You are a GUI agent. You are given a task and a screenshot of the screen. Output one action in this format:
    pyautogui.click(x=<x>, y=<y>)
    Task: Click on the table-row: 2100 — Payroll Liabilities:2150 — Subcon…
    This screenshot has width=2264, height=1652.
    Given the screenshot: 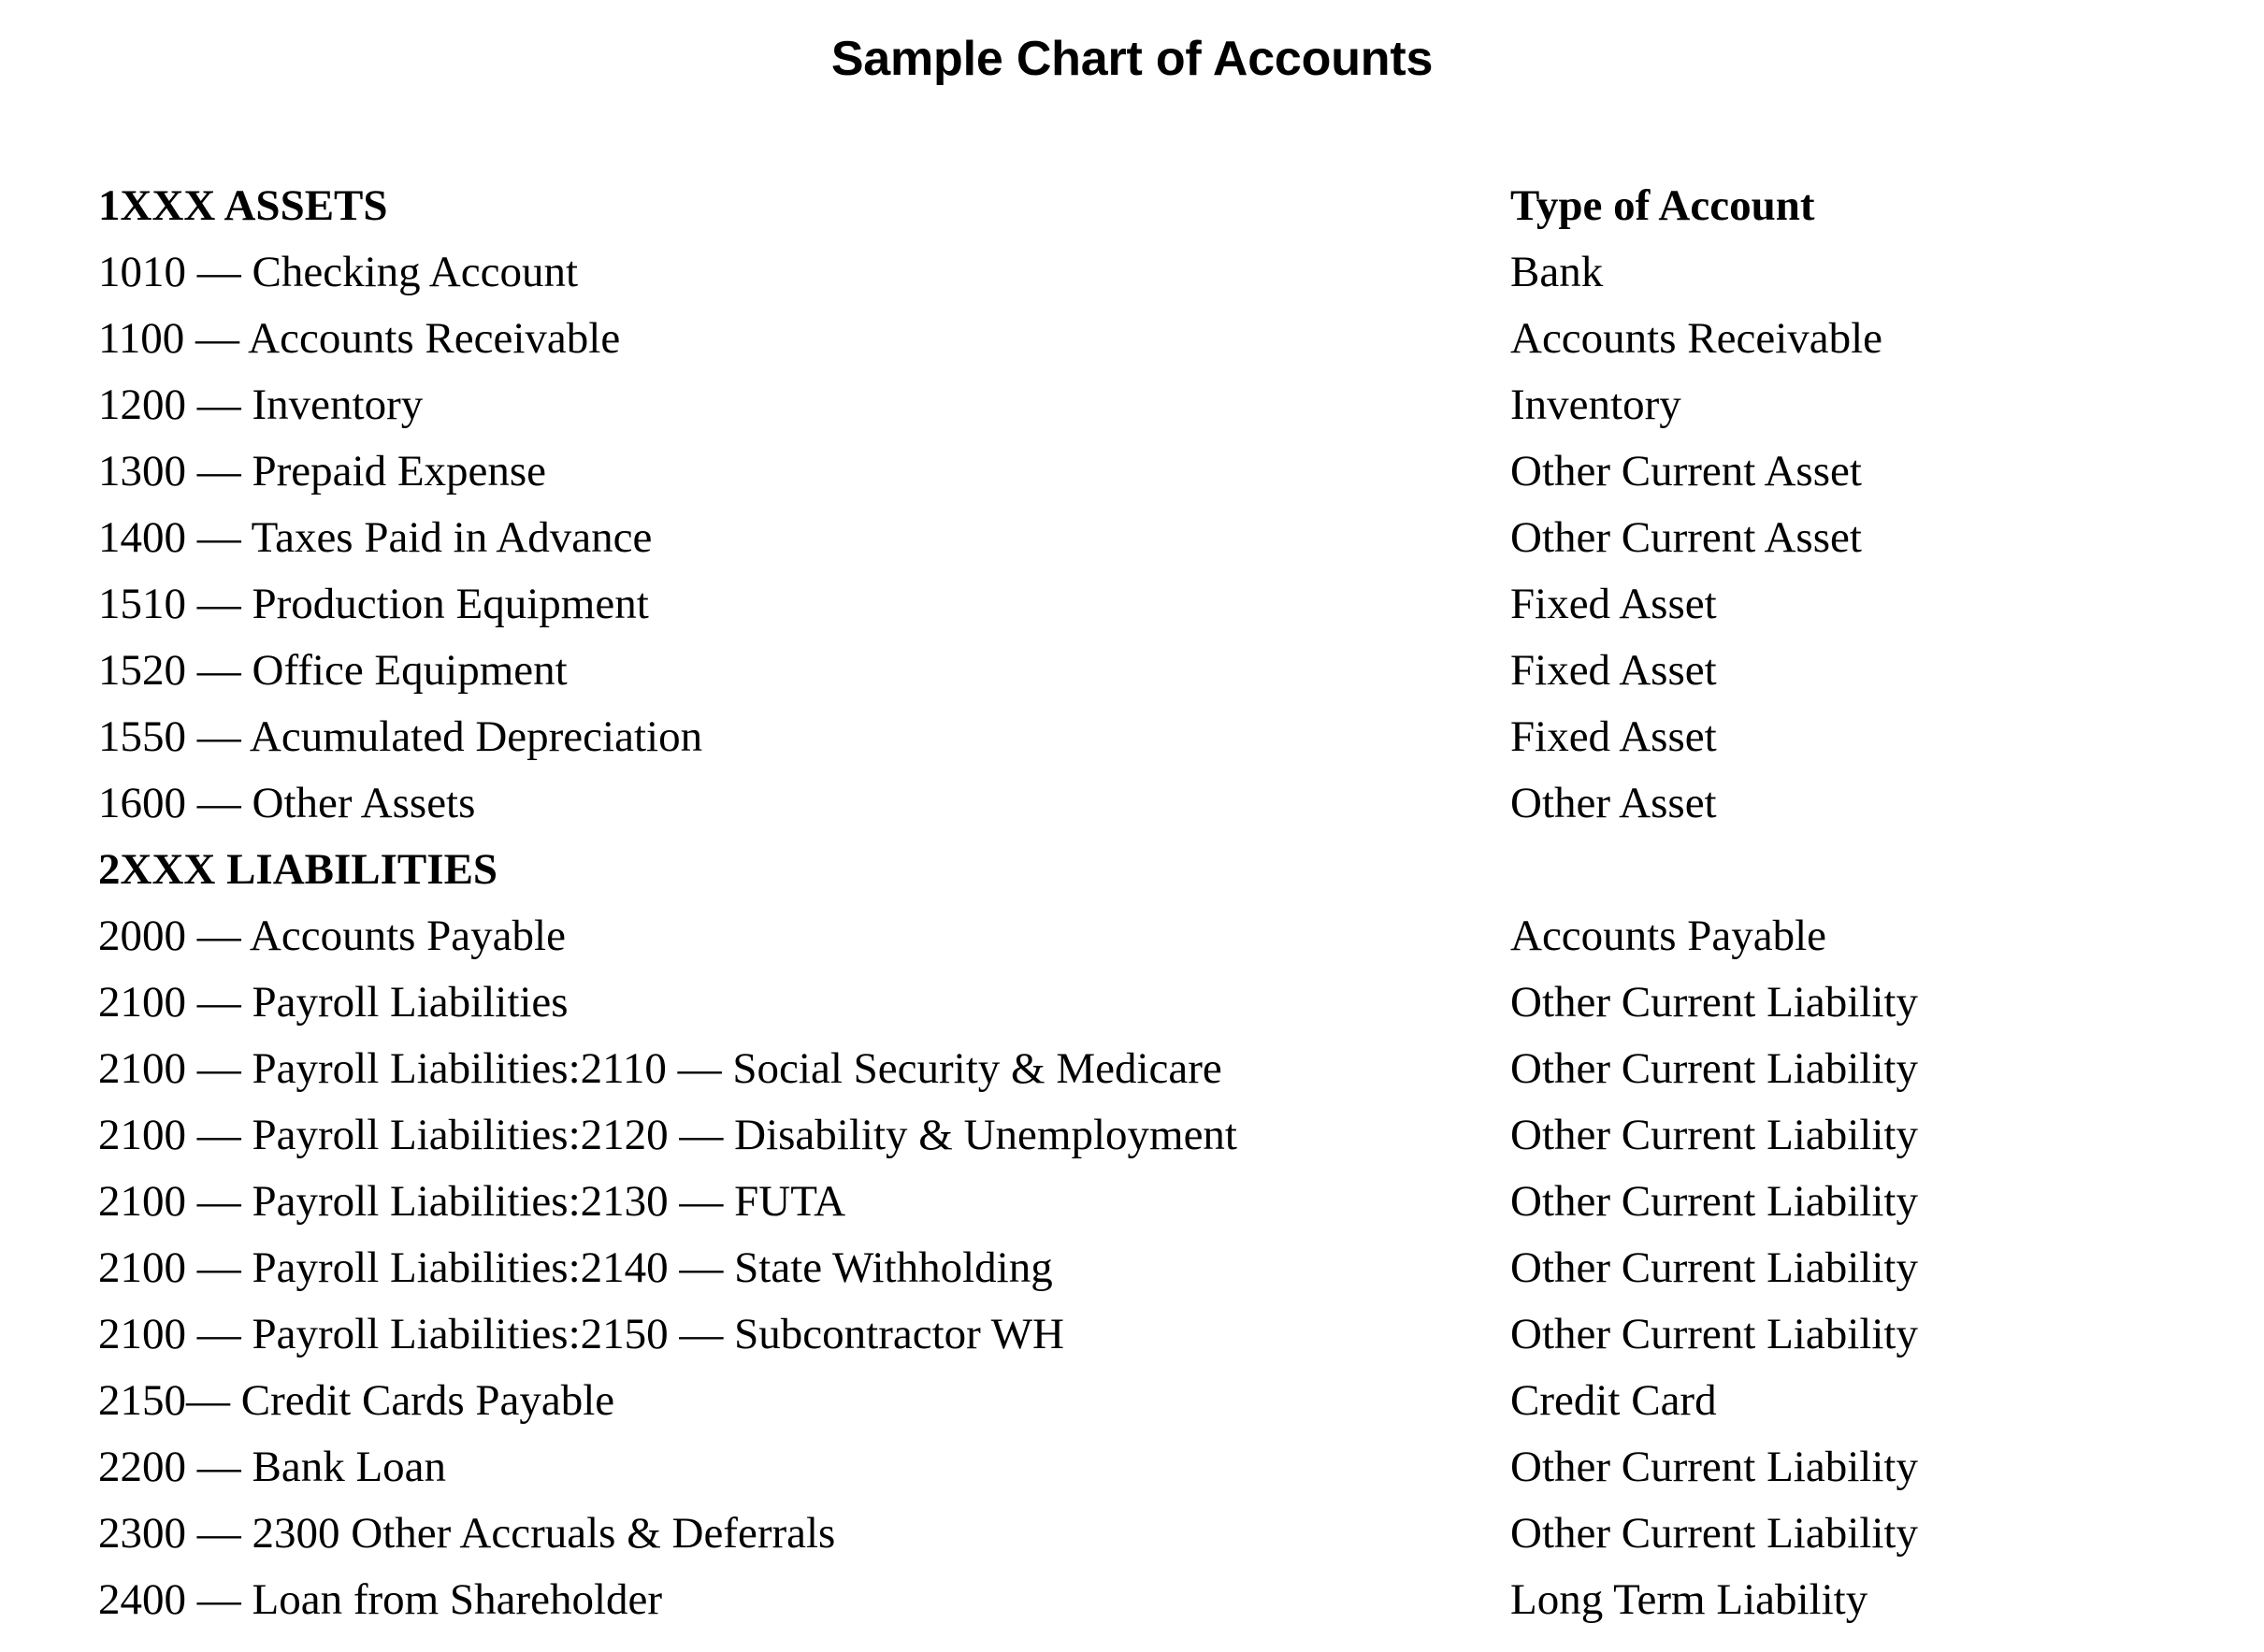 What is the action you would take?
    pyautogui.click(x=1150, y=1334)
    